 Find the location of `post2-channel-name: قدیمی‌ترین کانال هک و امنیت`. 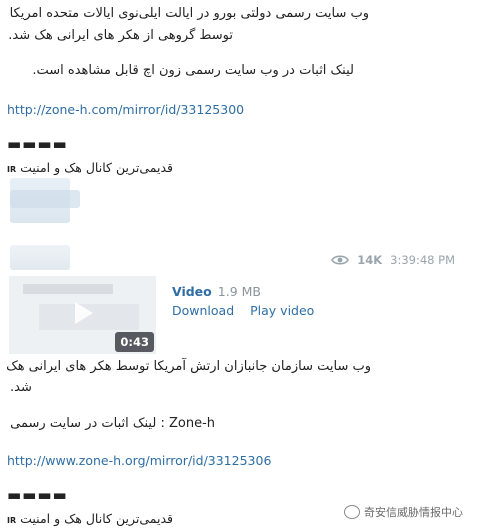

post2-channel-name: قدیمی‌ترین کانال هک و امنیت is located at coordinates (96, 518).